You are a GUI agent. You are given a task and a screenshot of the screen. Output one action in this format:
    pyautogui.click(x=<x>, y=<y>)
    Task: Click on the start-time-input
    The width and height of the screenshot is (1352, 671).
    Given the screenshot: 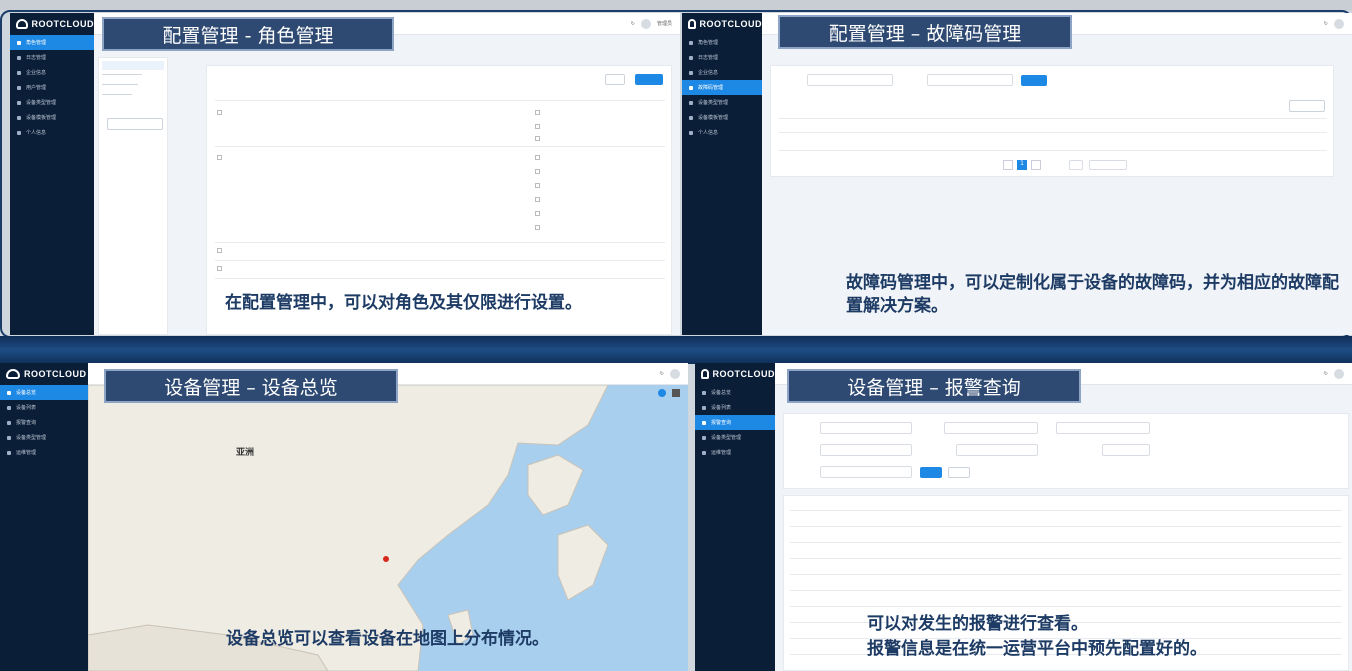 What is the action you would take?
    pyautogui.click(x=991, y=428)
    